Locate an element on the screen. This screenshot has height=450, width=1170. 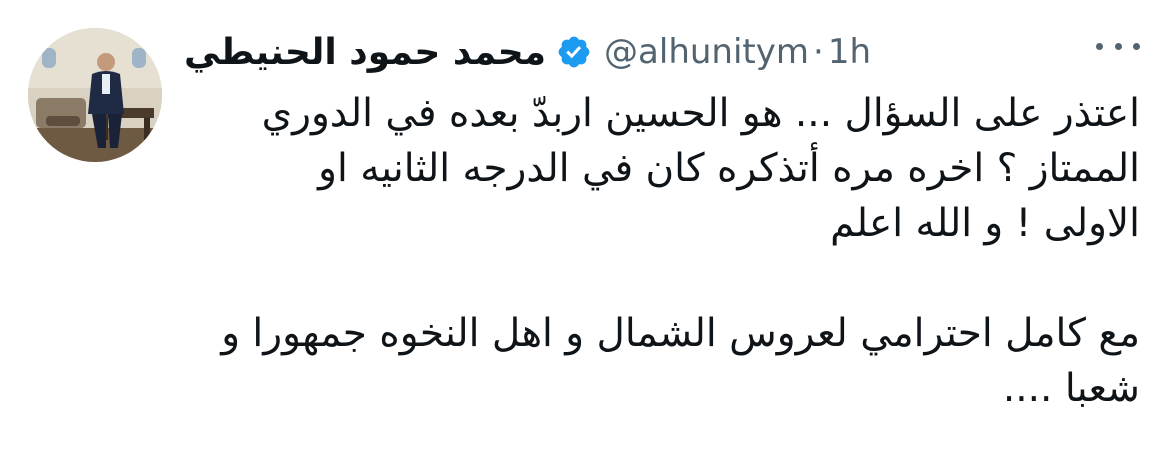
avatar is located at coordinates (95, 95).